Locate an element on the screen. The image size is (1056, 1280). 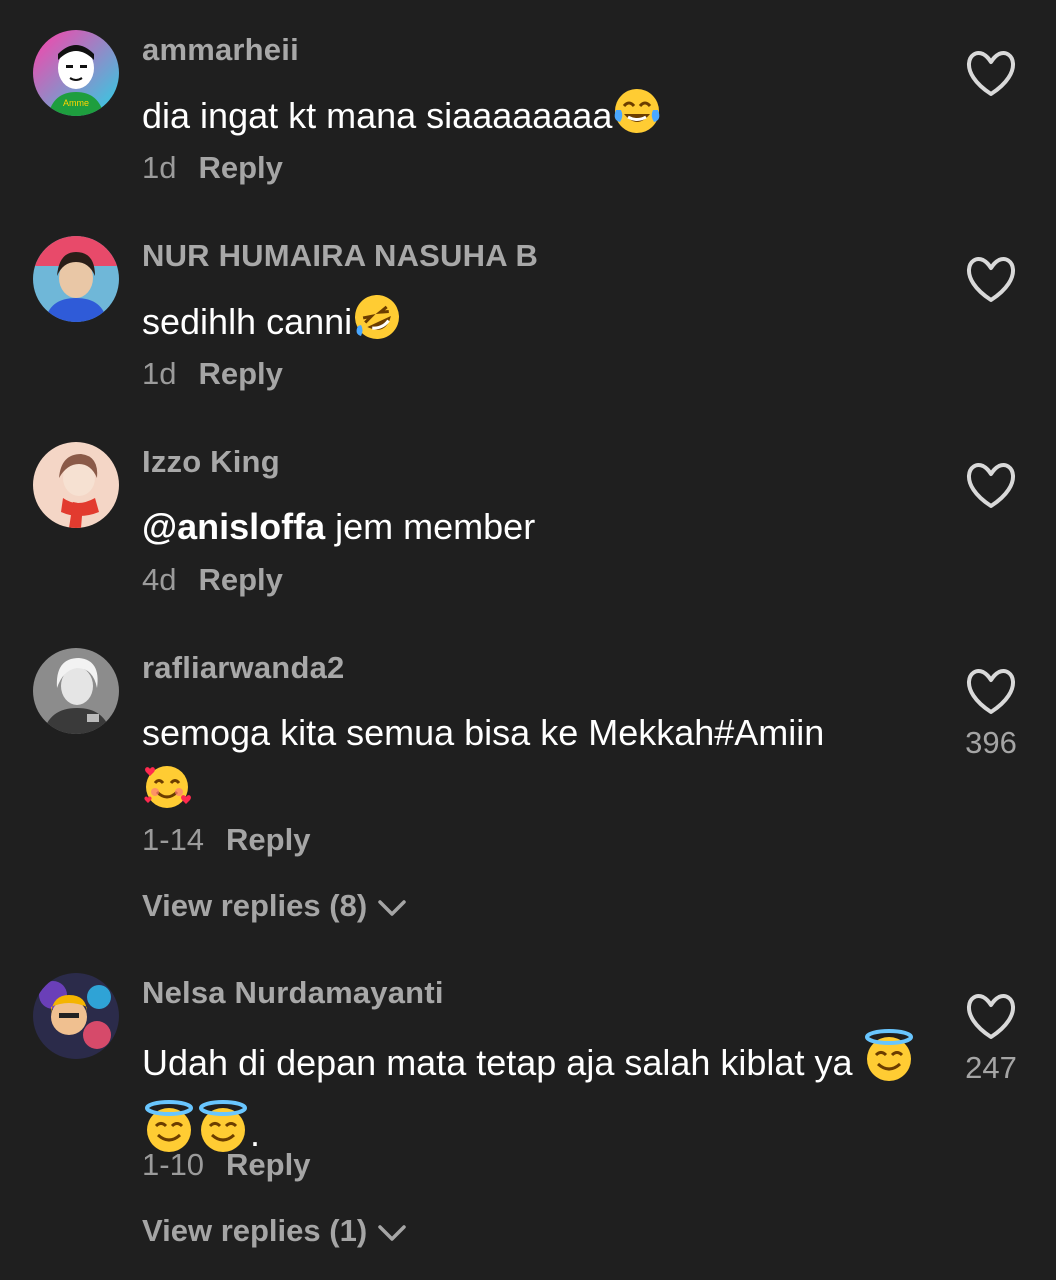
comment-meta: 1-14 Reply is located at coordinates (226, 840).